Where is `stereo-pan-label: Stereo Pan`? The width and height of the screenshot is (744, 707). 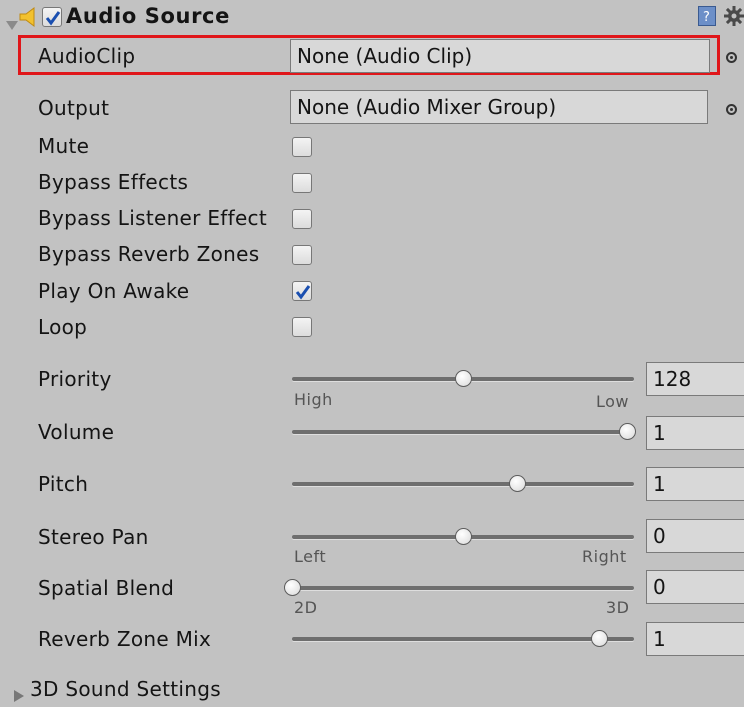 stereo-pan-label: Stereo Pan is located at coordinates (93, 537).